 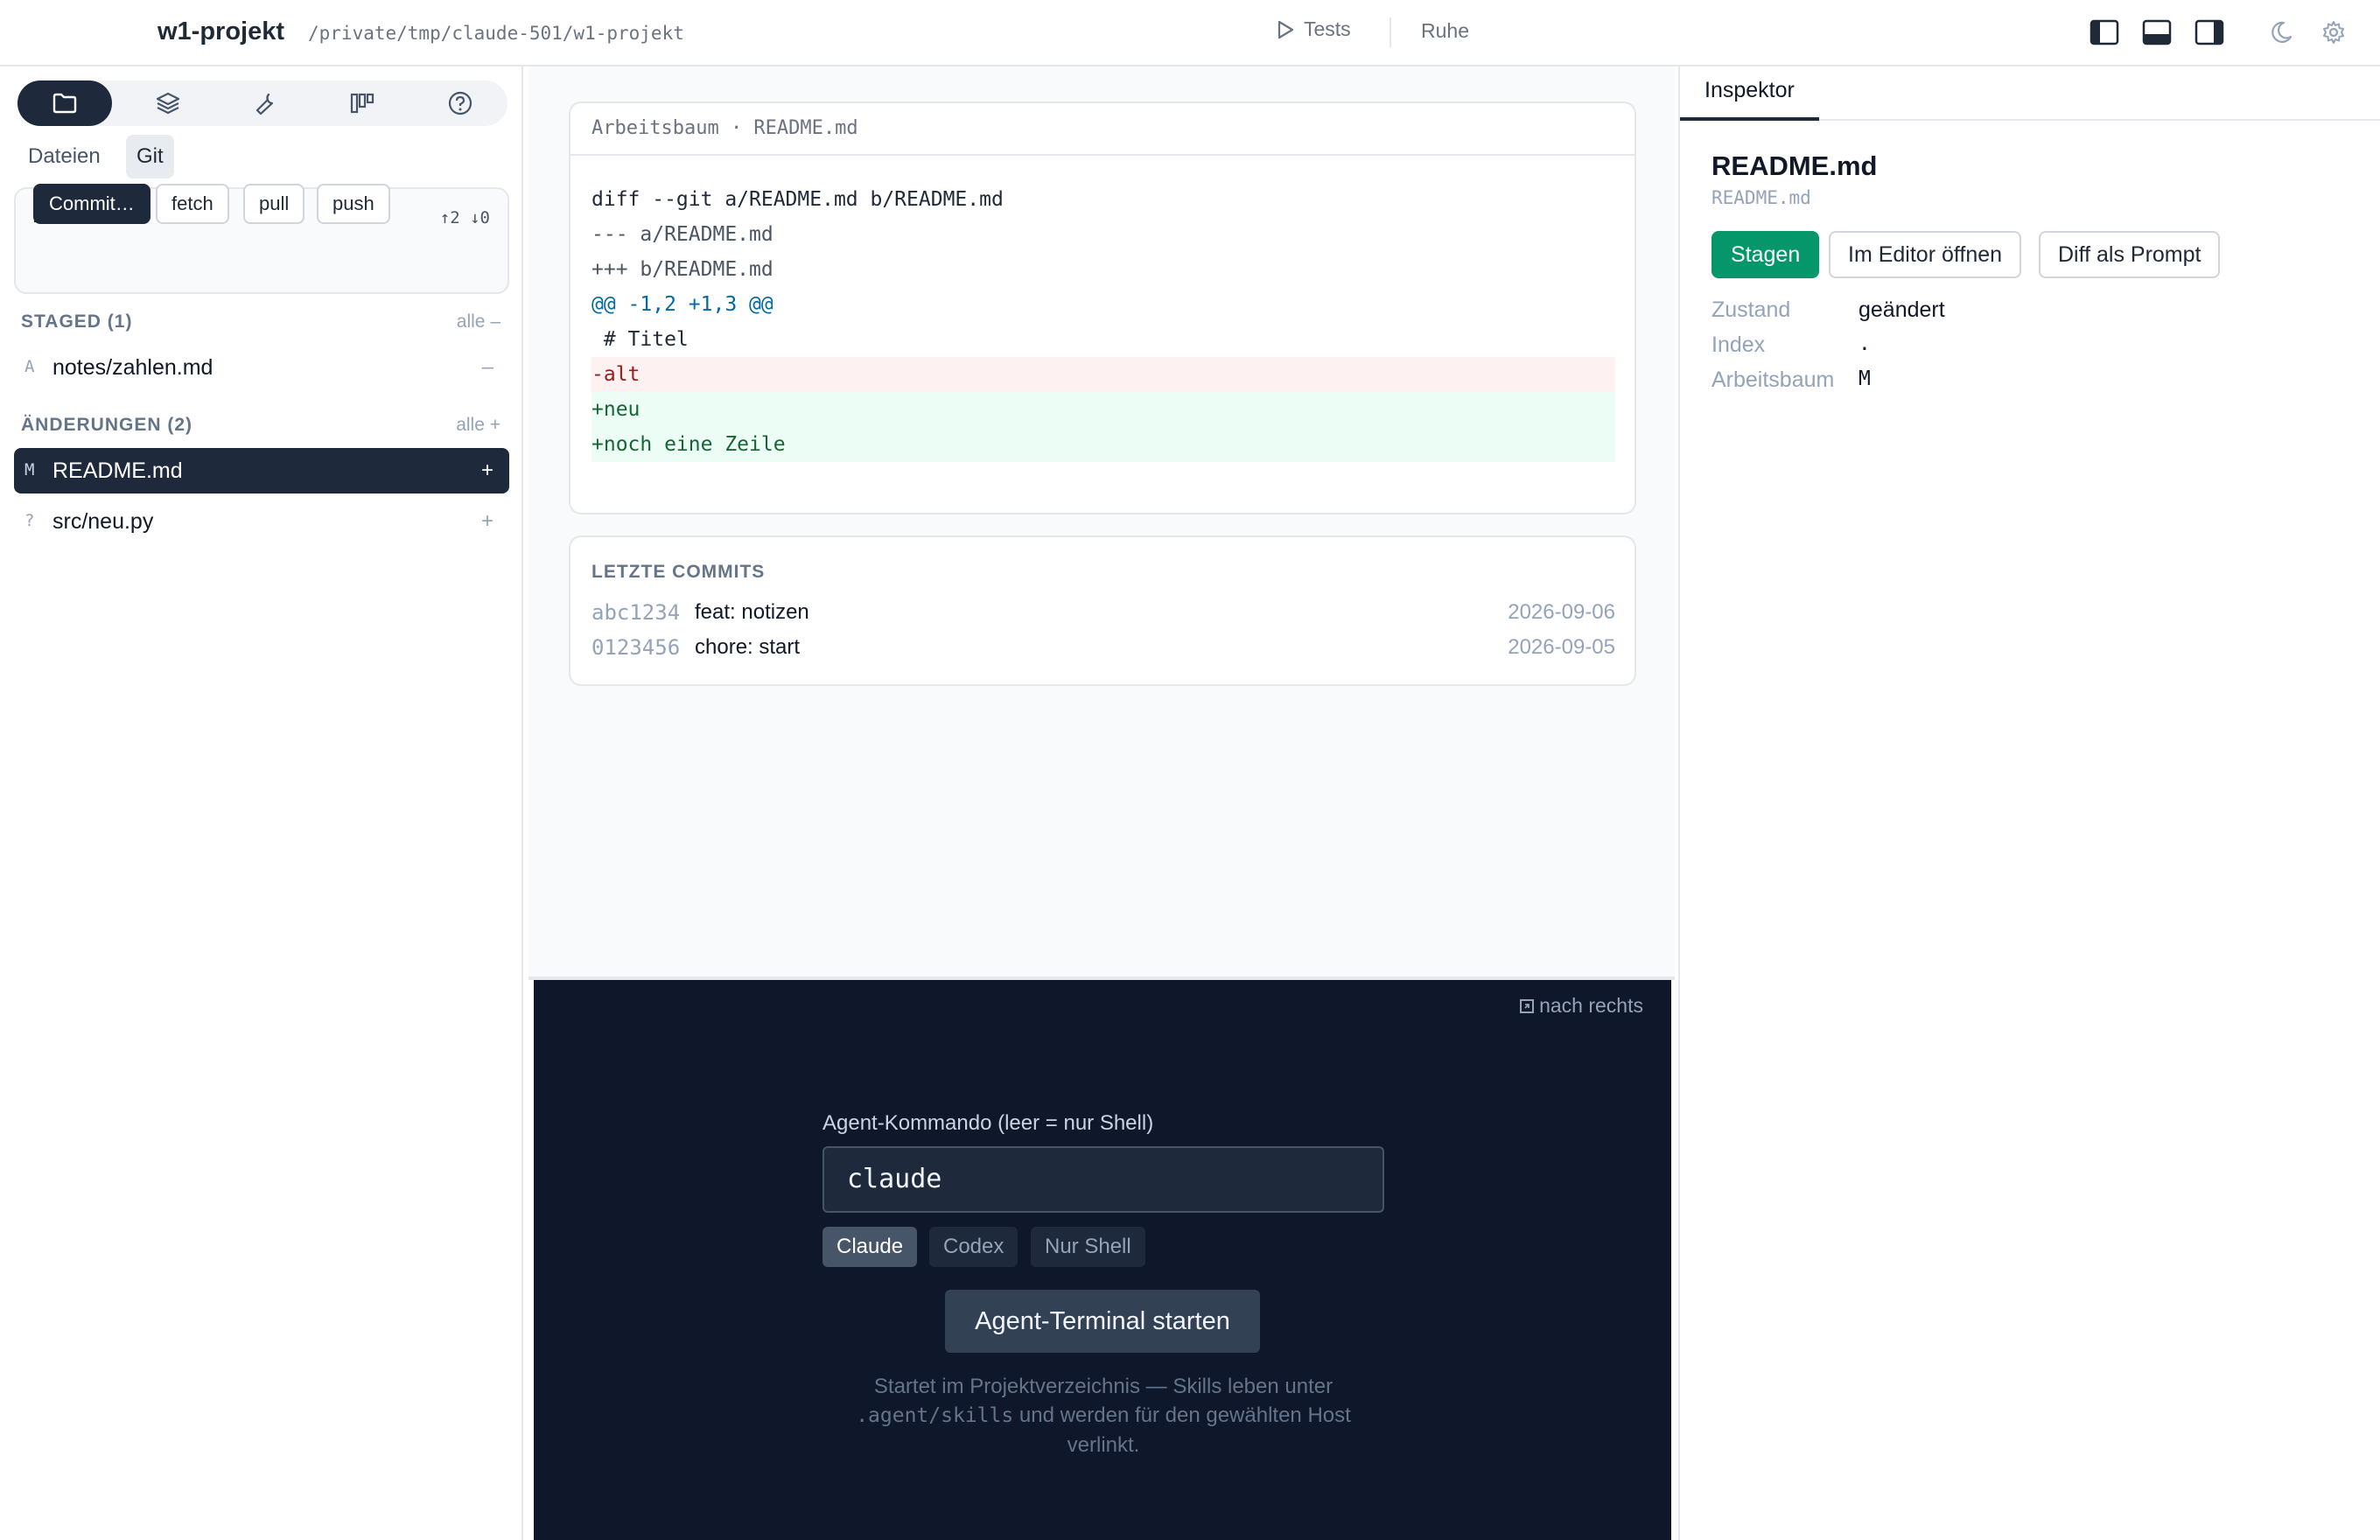 I want to click on view-tools-button, so click(x=266, y=103).